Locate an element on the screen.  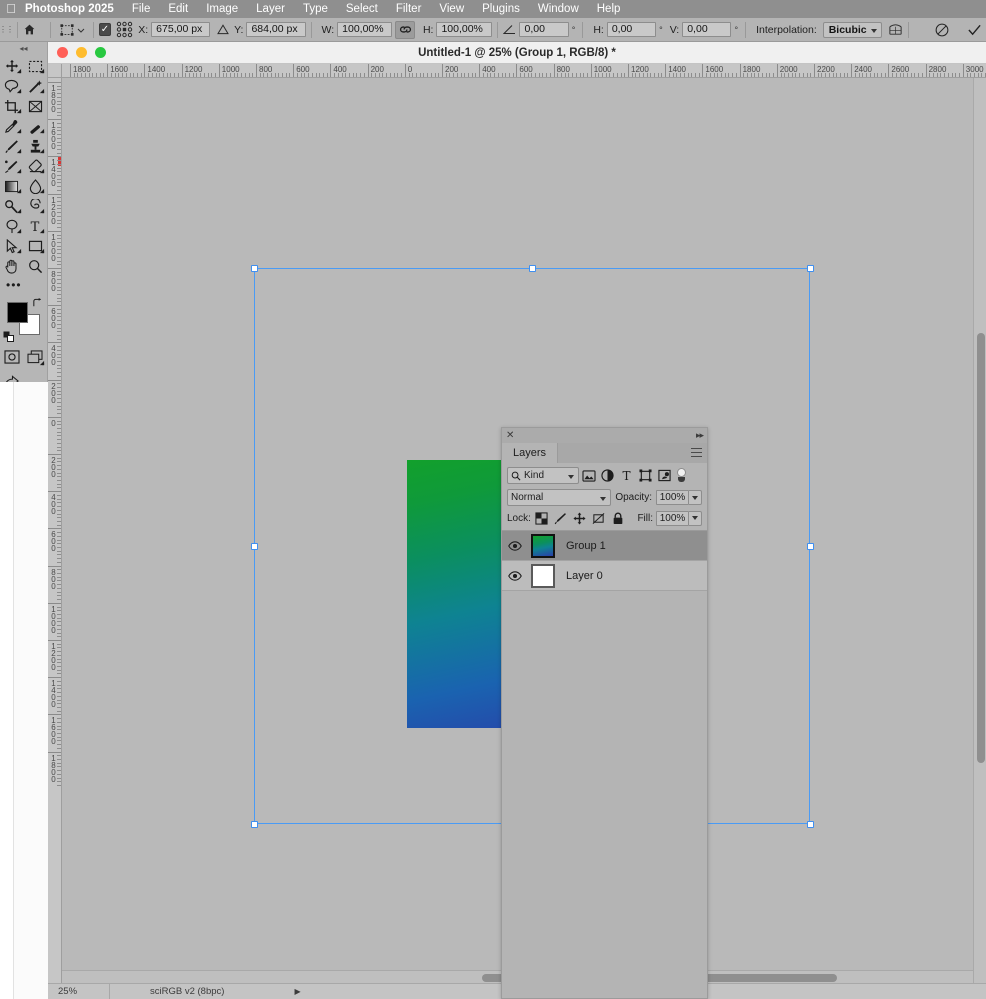
menu-layer: Layer is located at coordinates (270, 9).